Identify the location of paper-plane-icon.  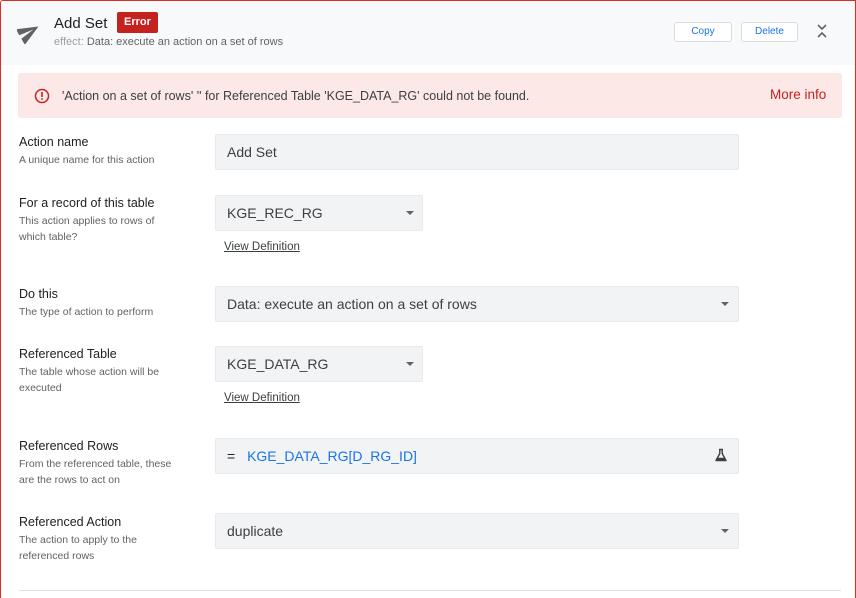
(28, 35).